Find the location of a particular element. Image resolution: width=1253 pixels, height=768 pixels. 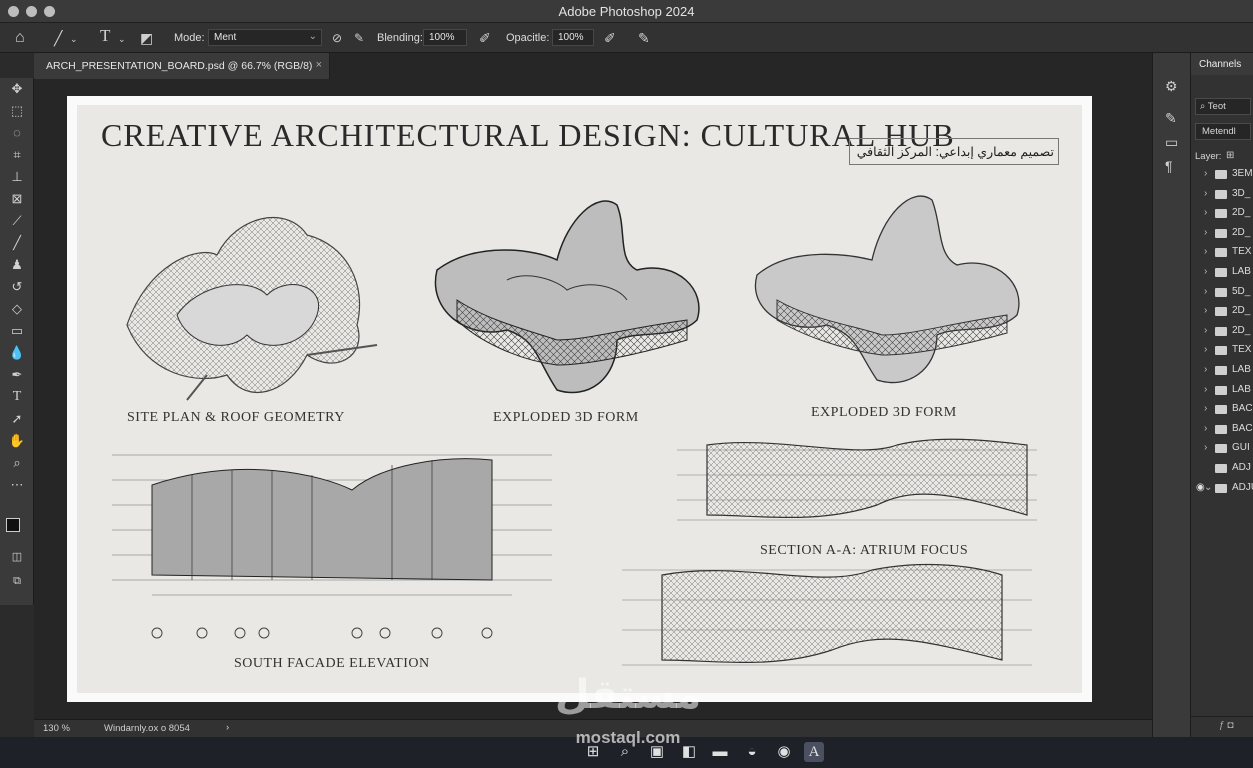

symmetry-icon: ✎ is located at coordinates (644, 38).